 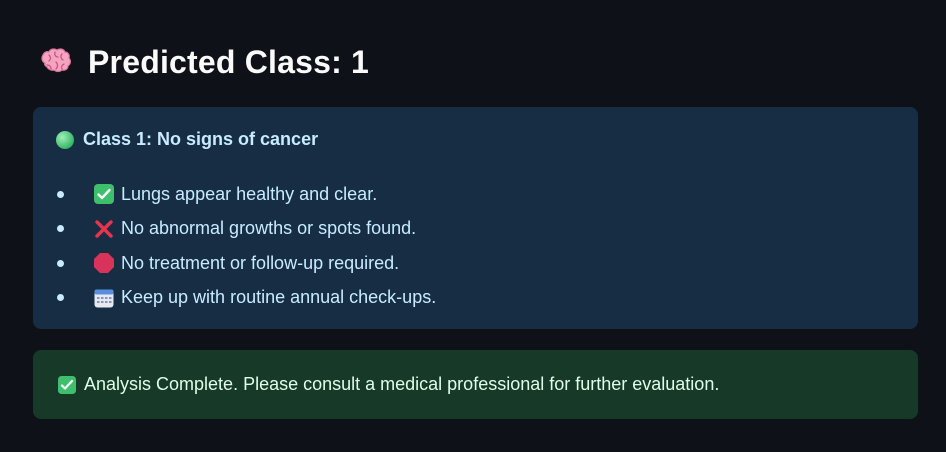 I want to click on list-item-text: Lungs appear healthy and clear., so click(x=249, y=193).